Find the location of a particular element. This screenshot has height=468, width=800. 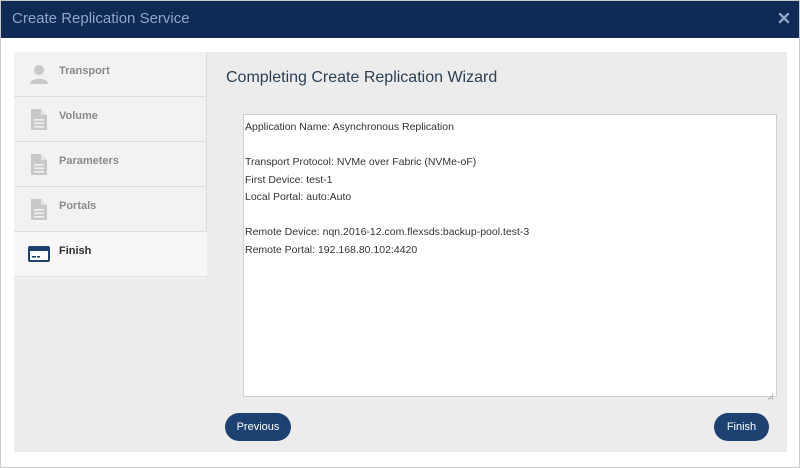

close-icon is located at coordinates (784, 18).